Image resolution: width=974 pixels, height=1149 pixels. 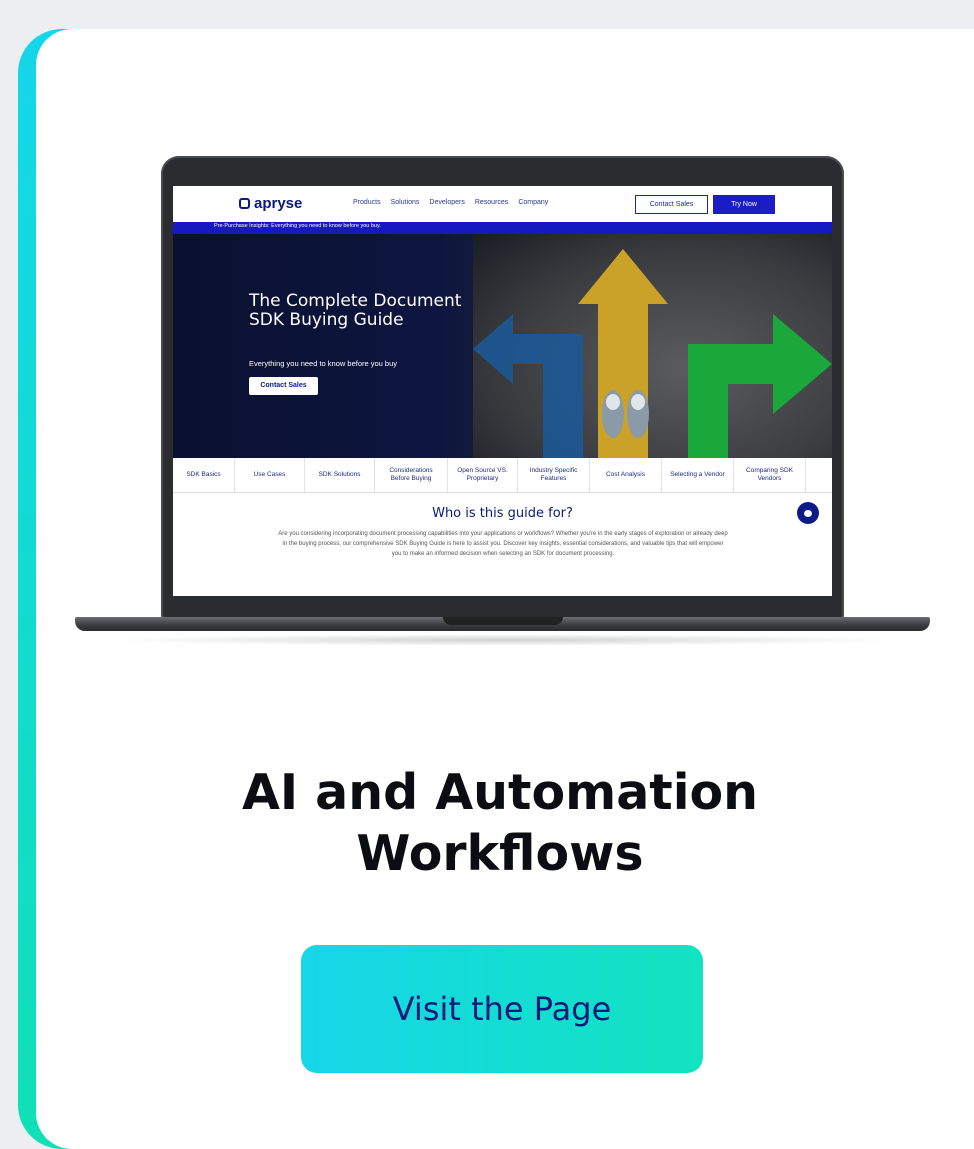 I want to click on logo-text: apryse, so click(x=278, y=203).